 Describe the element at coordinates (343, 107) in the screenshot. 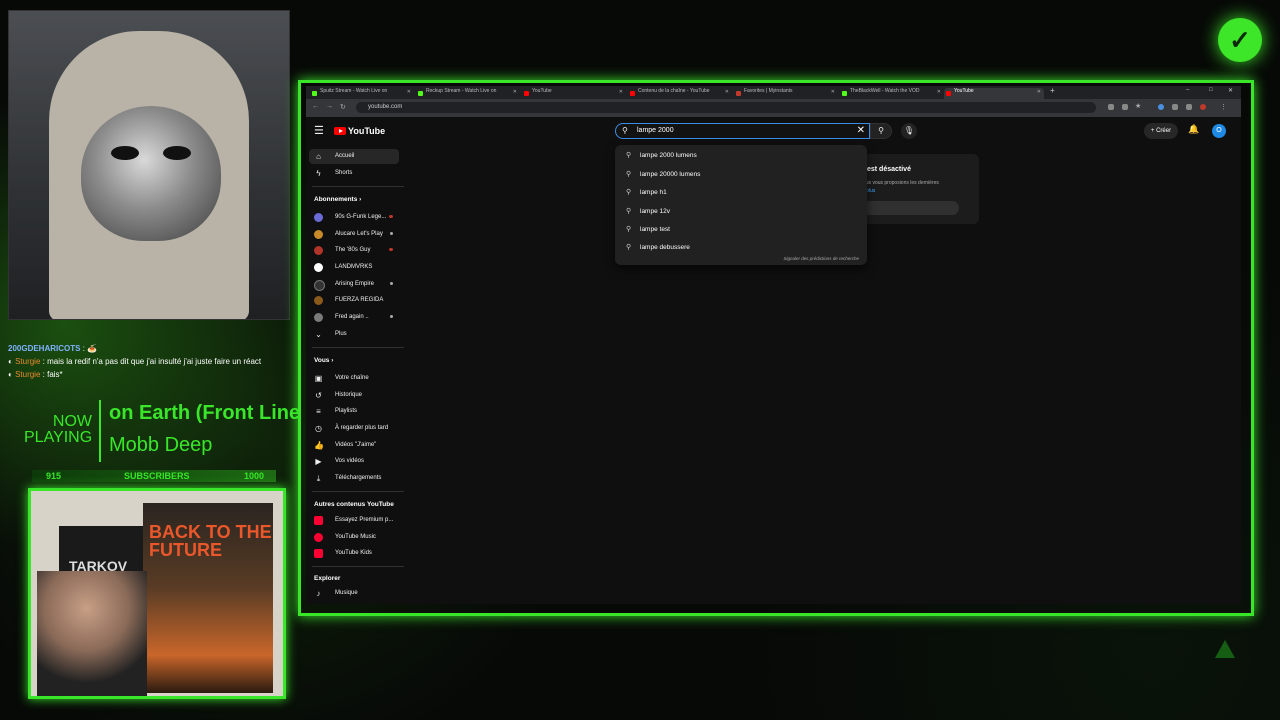

I see `reload-icon: ↻` at that location.